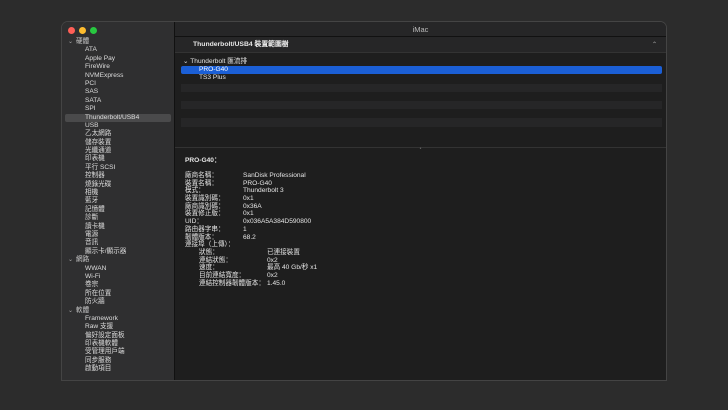  Describe the element at coordinates (71, 30) in the screenshot. I see `close-button` at that location.